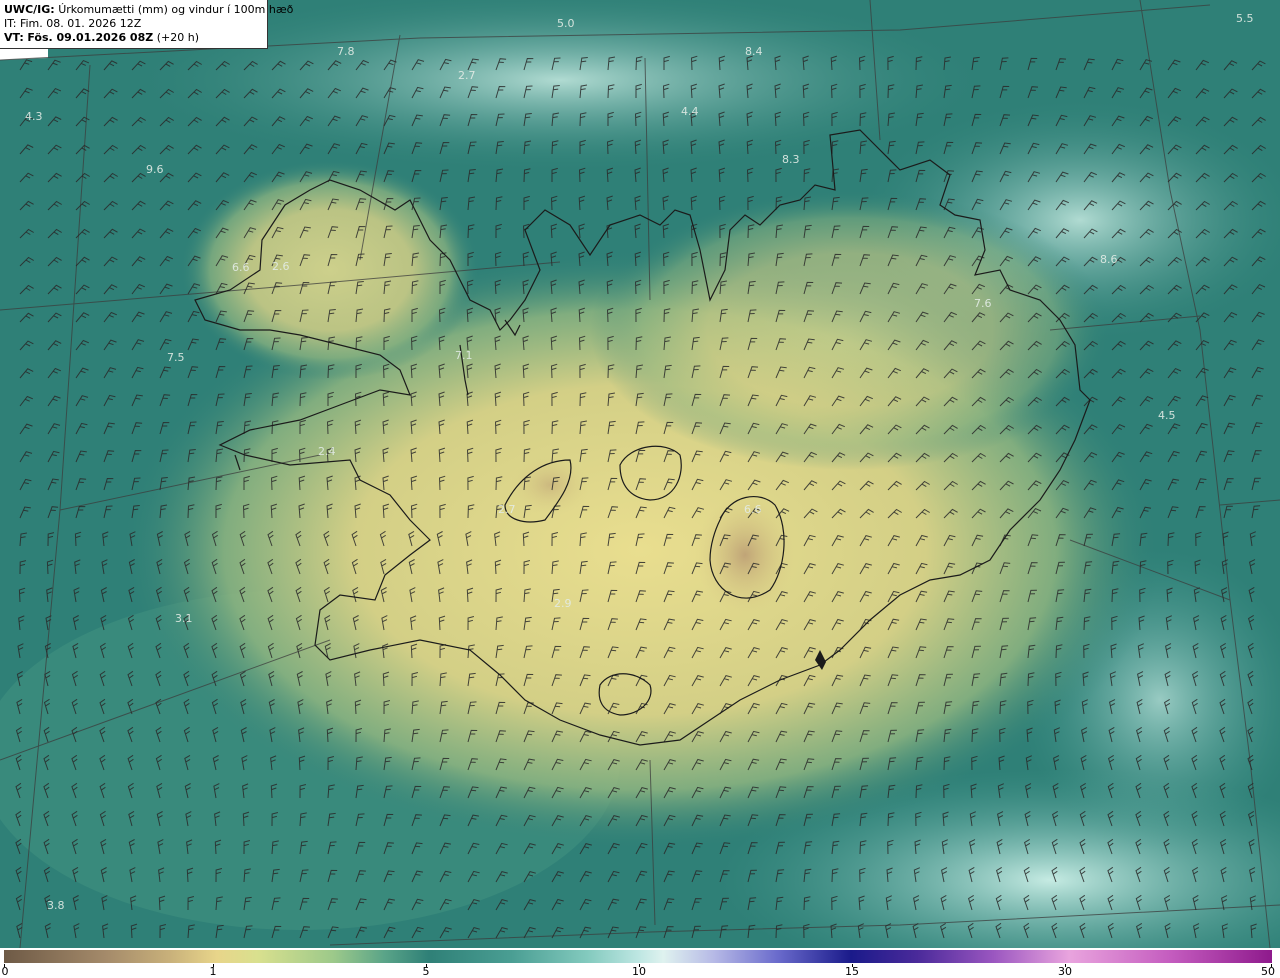 Image resolution: width=1280 pixels, height=978 pixels. I want to click on map-value-label: 4.5, so click(1167, 415).